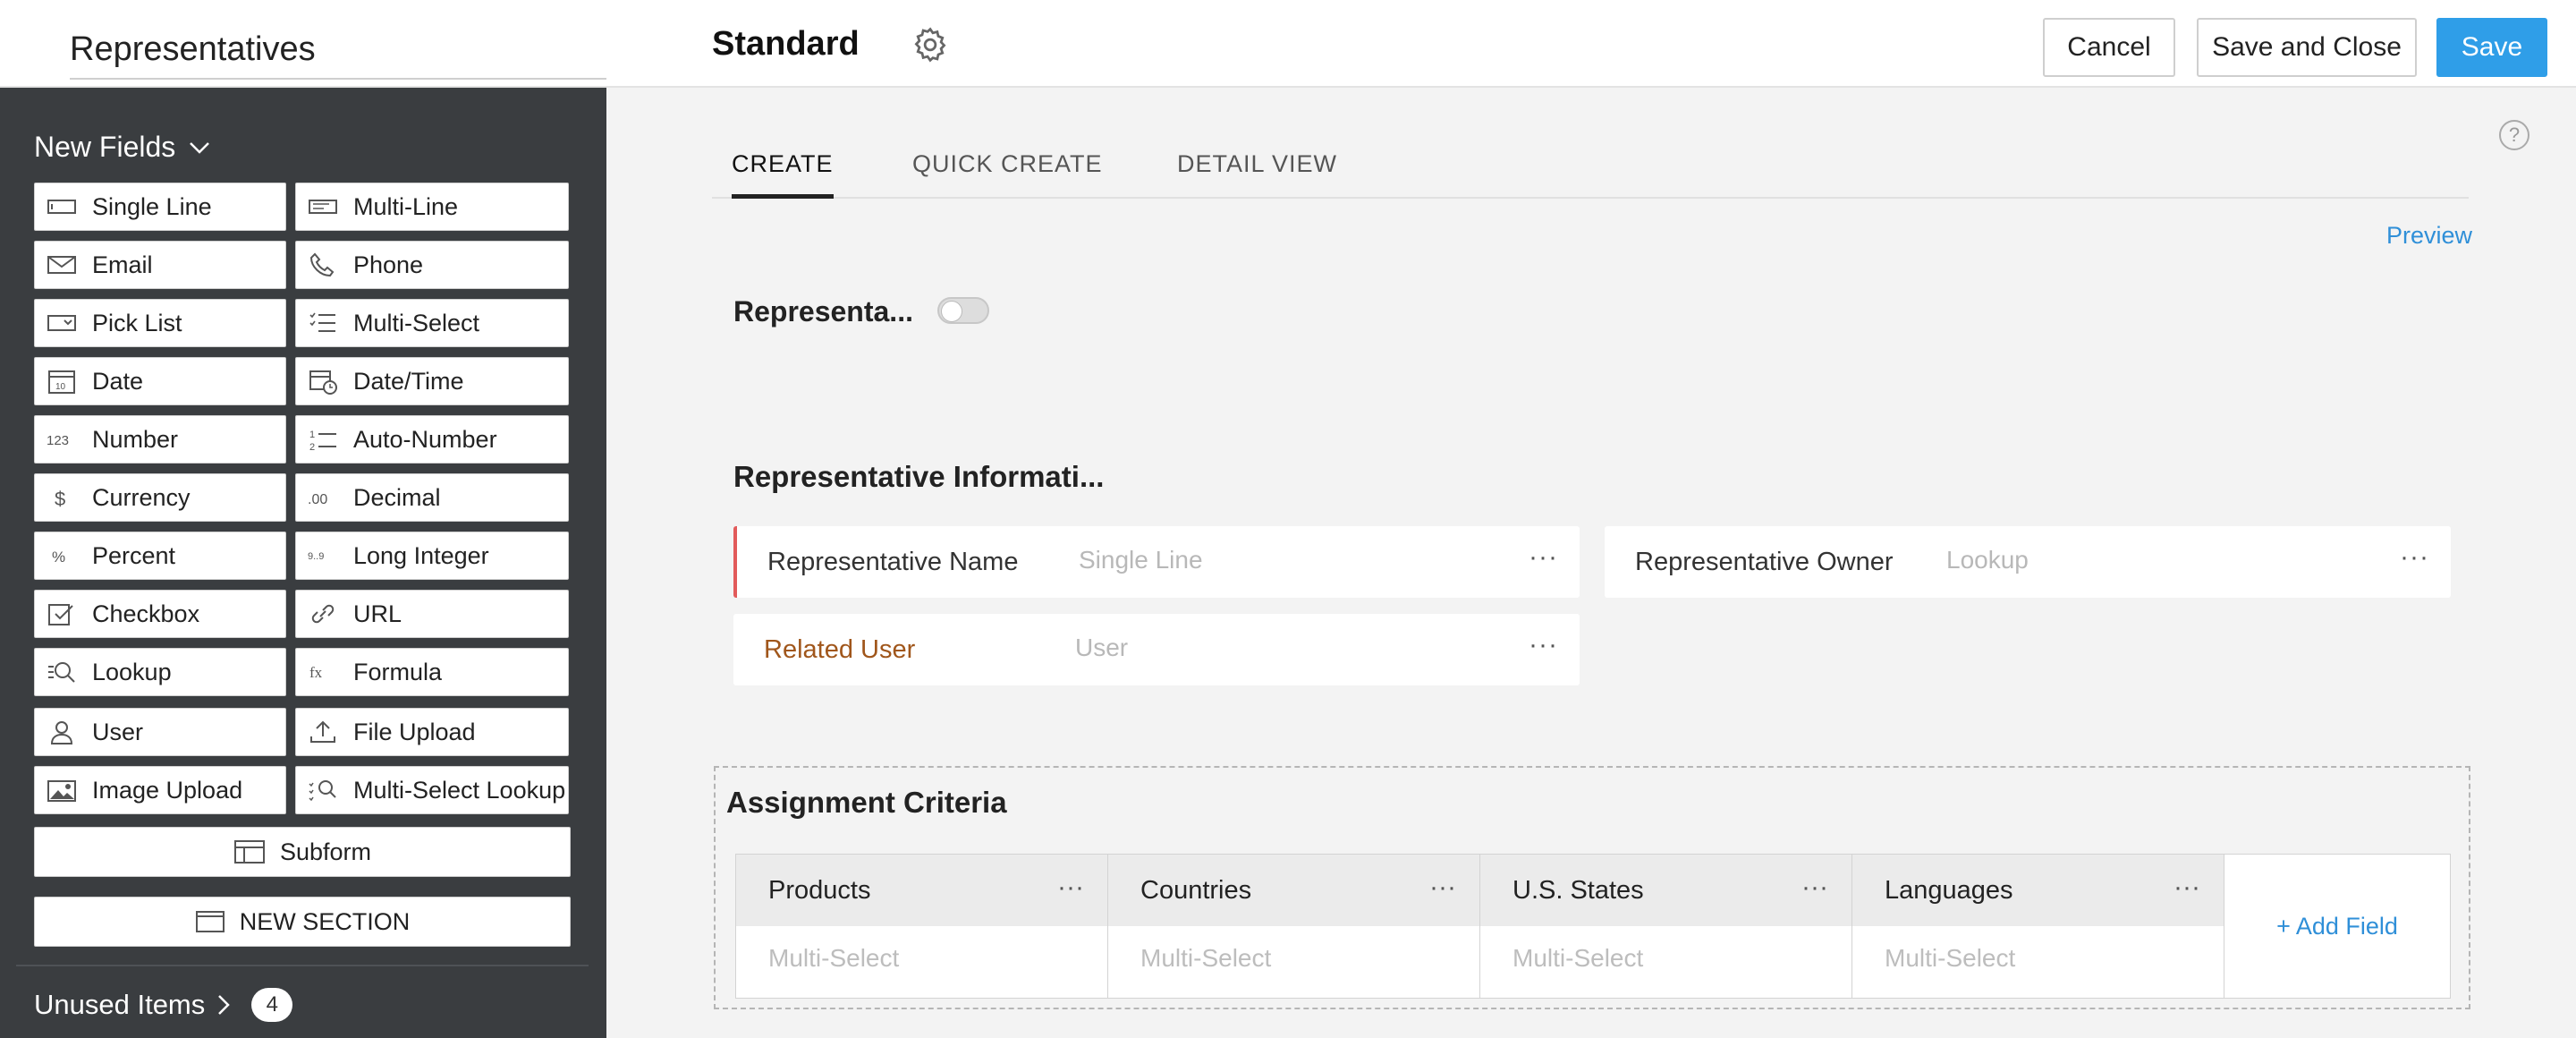 The width and height of the screenshot is (2576, 1038). I want to click on add-field-button: + Add Field, so click(2337, 926).